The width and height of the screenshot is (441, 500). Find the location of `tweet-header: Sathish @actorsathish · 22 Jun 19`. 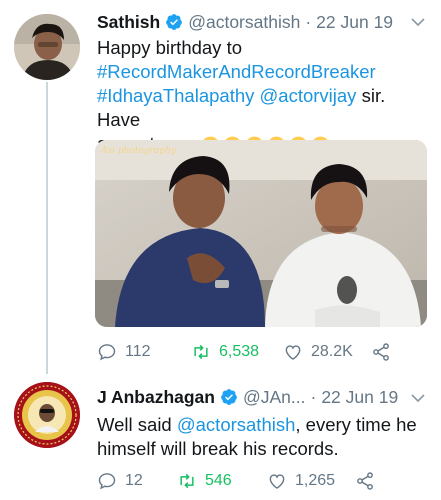

tweet-header: Sathish @actorsathish · 22 Jun 19 is located at coordinates (245, 22).